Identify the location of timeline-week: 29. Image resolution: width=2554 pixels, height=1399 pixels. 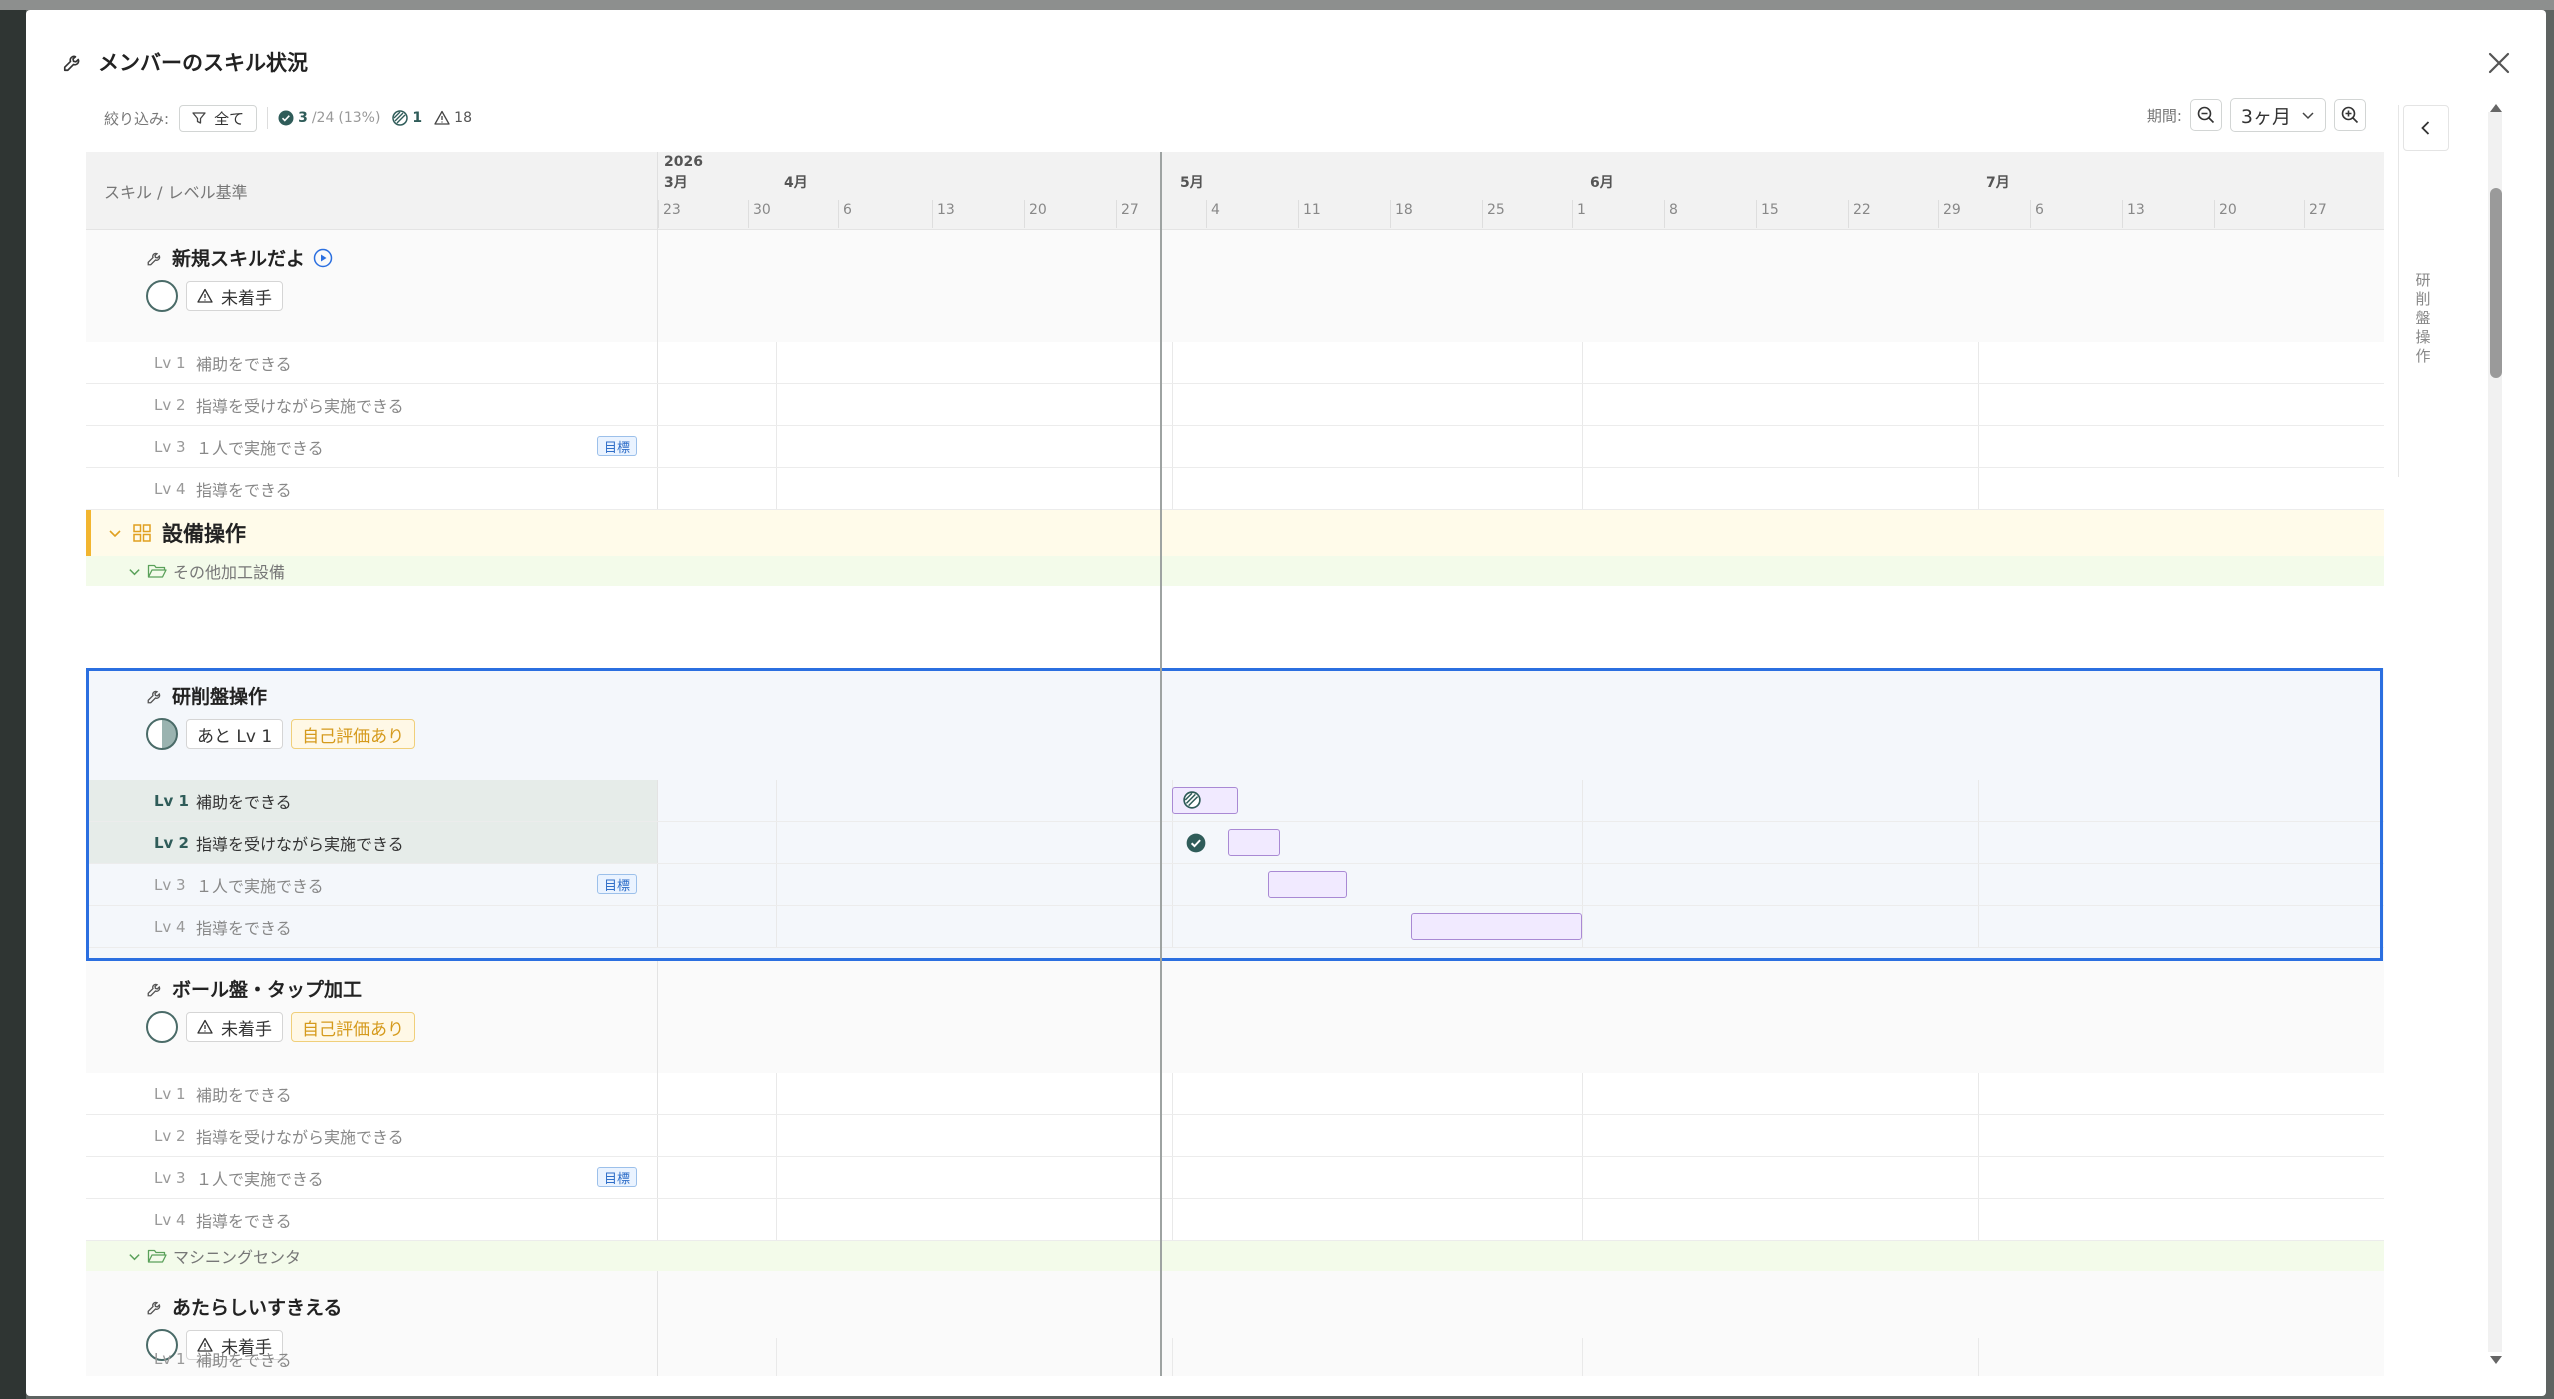
(1949, 214).